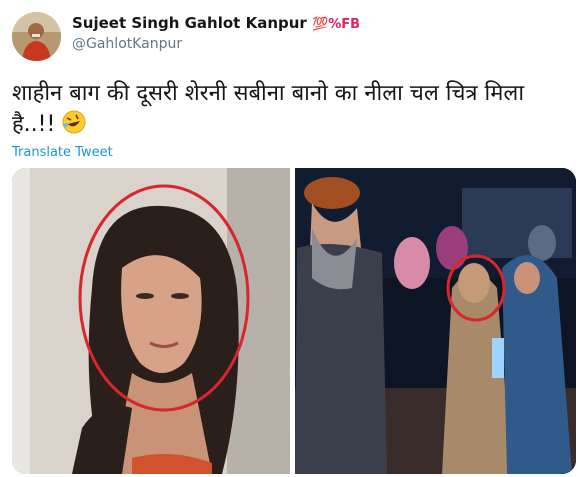  I want to click on author-display-name: Sujeet Singh Gahlot Kanpur, so click(189, 23).